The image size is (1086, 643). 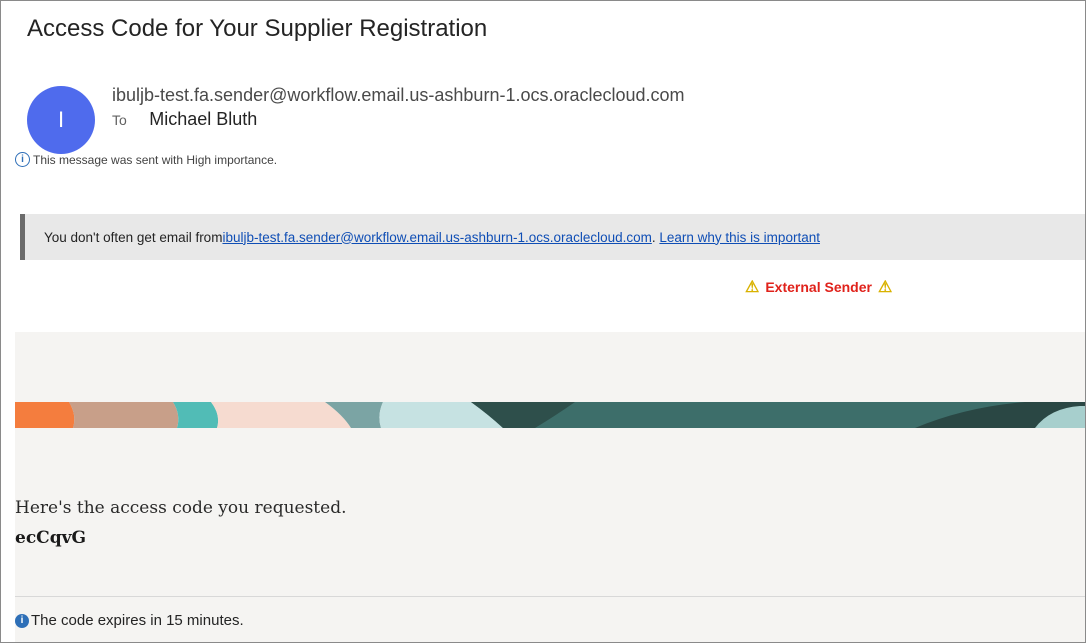 What do you see at coordinates (133, 237) in the screenshot?
I see `safety-tip-text: You don't often get email from` at bounding box center [133, 237].